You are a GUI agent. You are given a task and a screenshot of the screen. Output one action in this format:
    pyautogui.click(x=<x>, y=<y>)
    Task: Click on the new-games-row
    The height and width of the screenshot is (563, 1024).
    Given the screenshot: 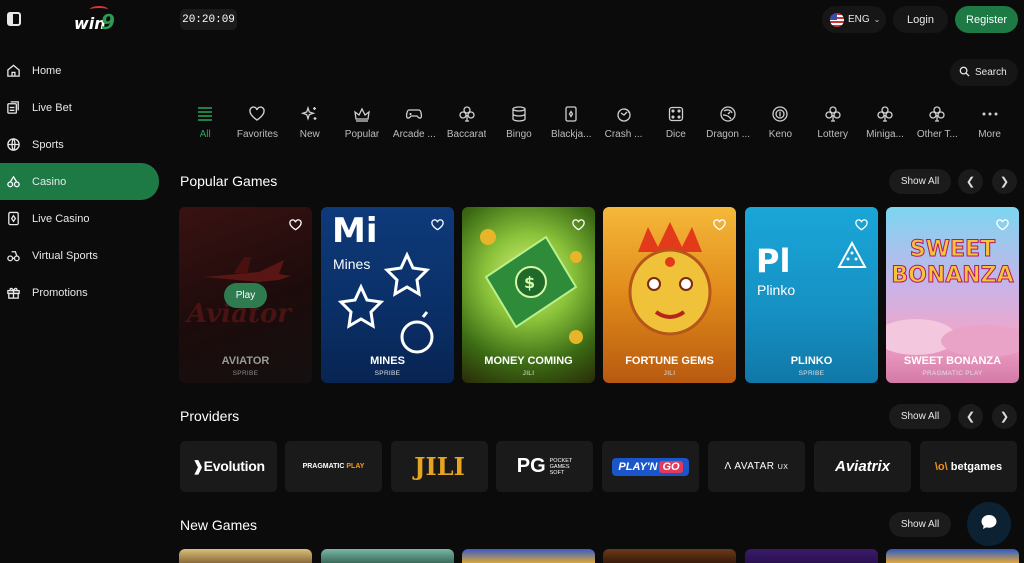 What is the action you would take?
    pyautogui.click(x=599, y=556)
    